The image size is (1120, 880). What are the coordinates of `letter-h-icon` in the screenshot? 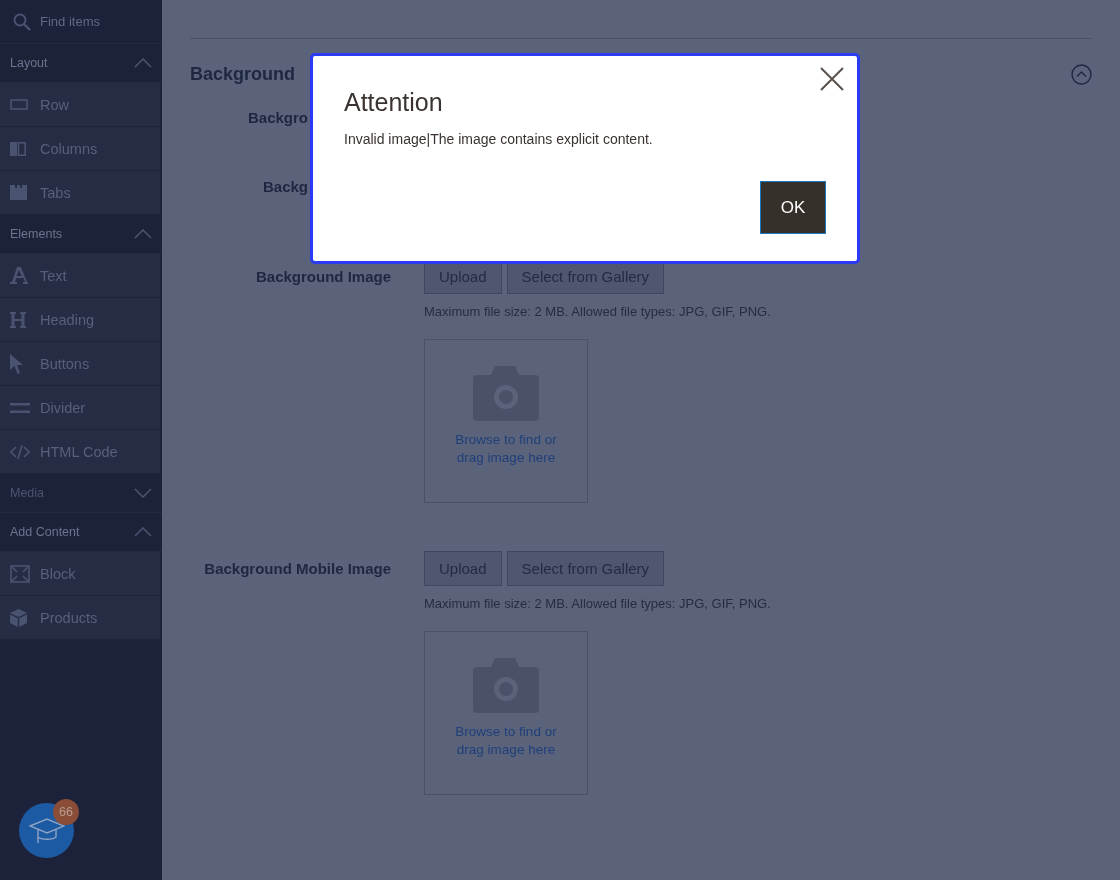 It's located at (18, 319).